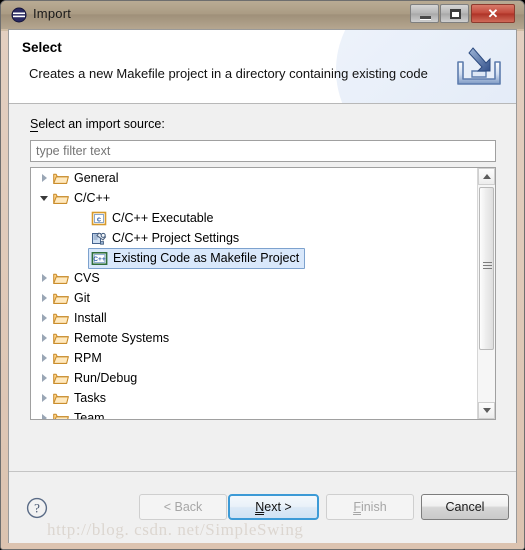 The image size is (525, 550). I want to click on next-mnemonic: N, so click(260, 507).